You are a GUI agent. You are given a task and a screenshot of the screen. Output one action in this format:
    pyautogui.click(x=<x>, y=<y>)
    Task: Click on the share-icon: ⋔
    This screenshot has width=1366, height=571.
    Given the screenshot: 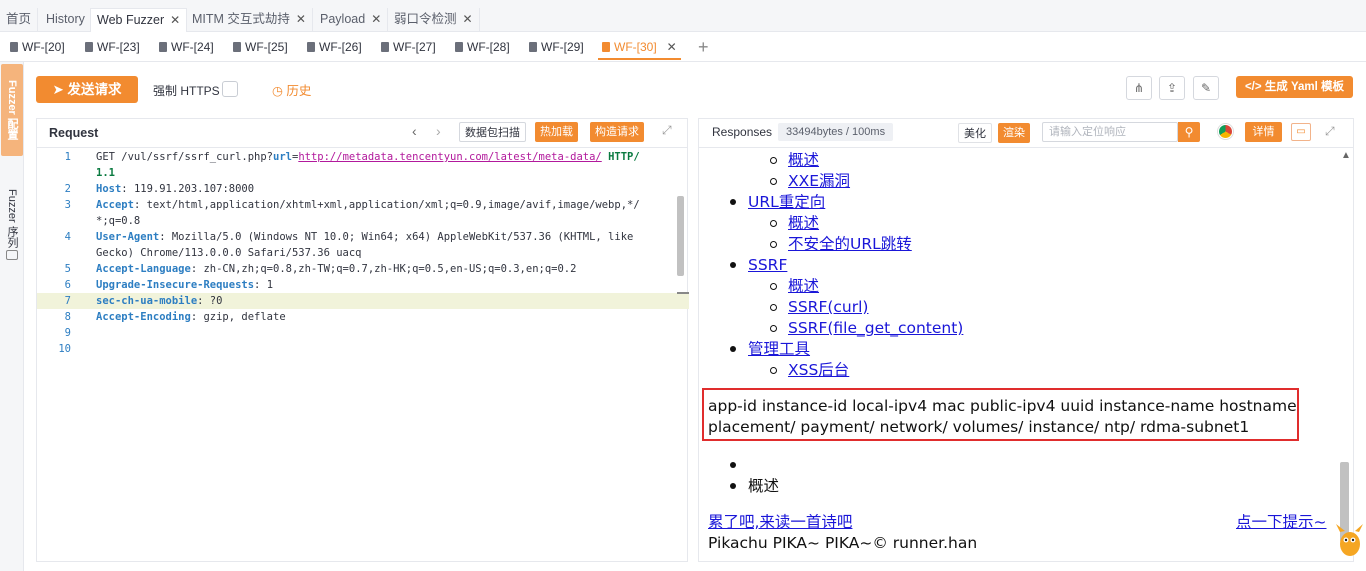 What is the action you would take?
    pyautogui.click(x=1139, y=88)
    